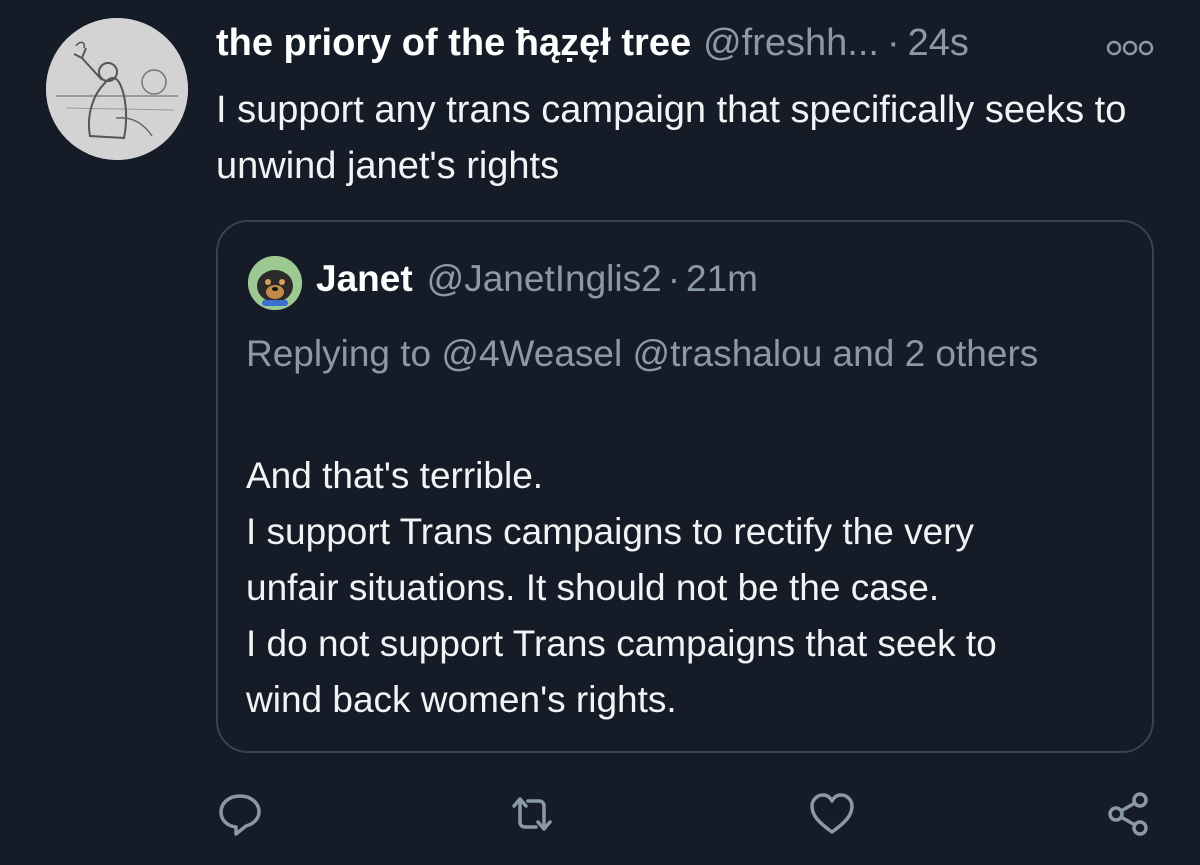 The width and height of the screenshot is (1200, 865). What do you see at coordinates (600, 815) in the screenshot?
I see `tweet-action-bar` at bounding box center [600, 815].